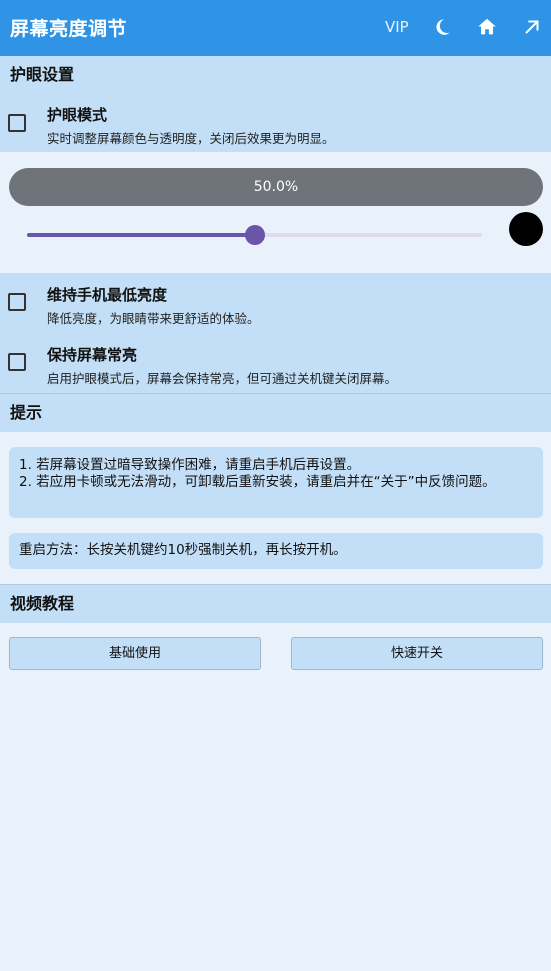 The height and width of the screenshot is (971, 551). I want to click on restart-method: 重启方法：长按关机键约10秒强制关机，再长按开机。, so click(183, 550).